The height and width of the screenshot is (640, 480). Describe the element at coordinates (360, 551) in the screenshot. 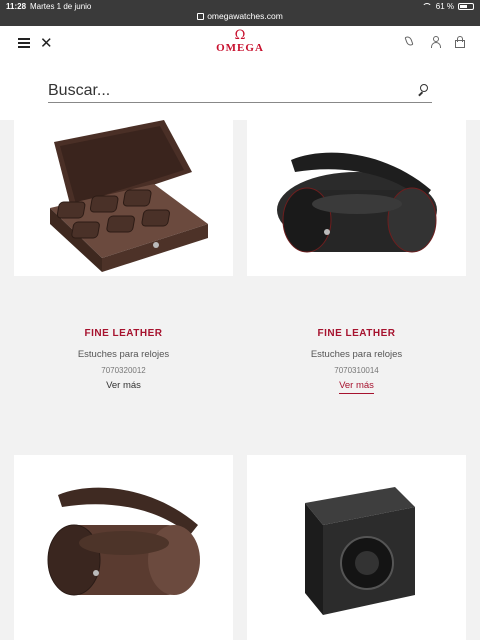

I see `watch-winder-image` at that location.